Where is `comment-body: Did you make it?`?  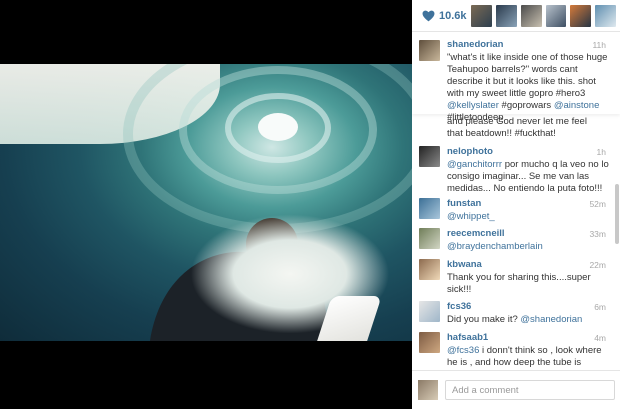 comment-body: Did you make it? is located at coordinates (484, 319).